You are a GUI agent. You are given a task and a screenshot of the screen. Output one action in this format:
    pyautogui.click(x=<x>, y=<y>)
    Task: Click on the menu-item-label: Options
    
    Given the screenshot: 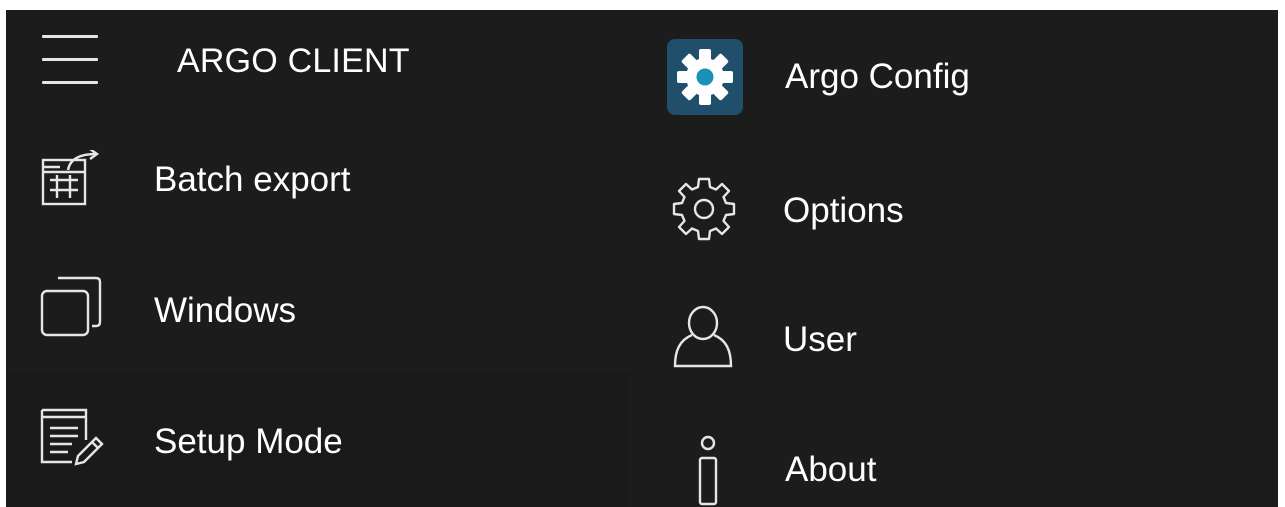 What is the action you would take?
    pyautogui.click(x=843, y=210)
    